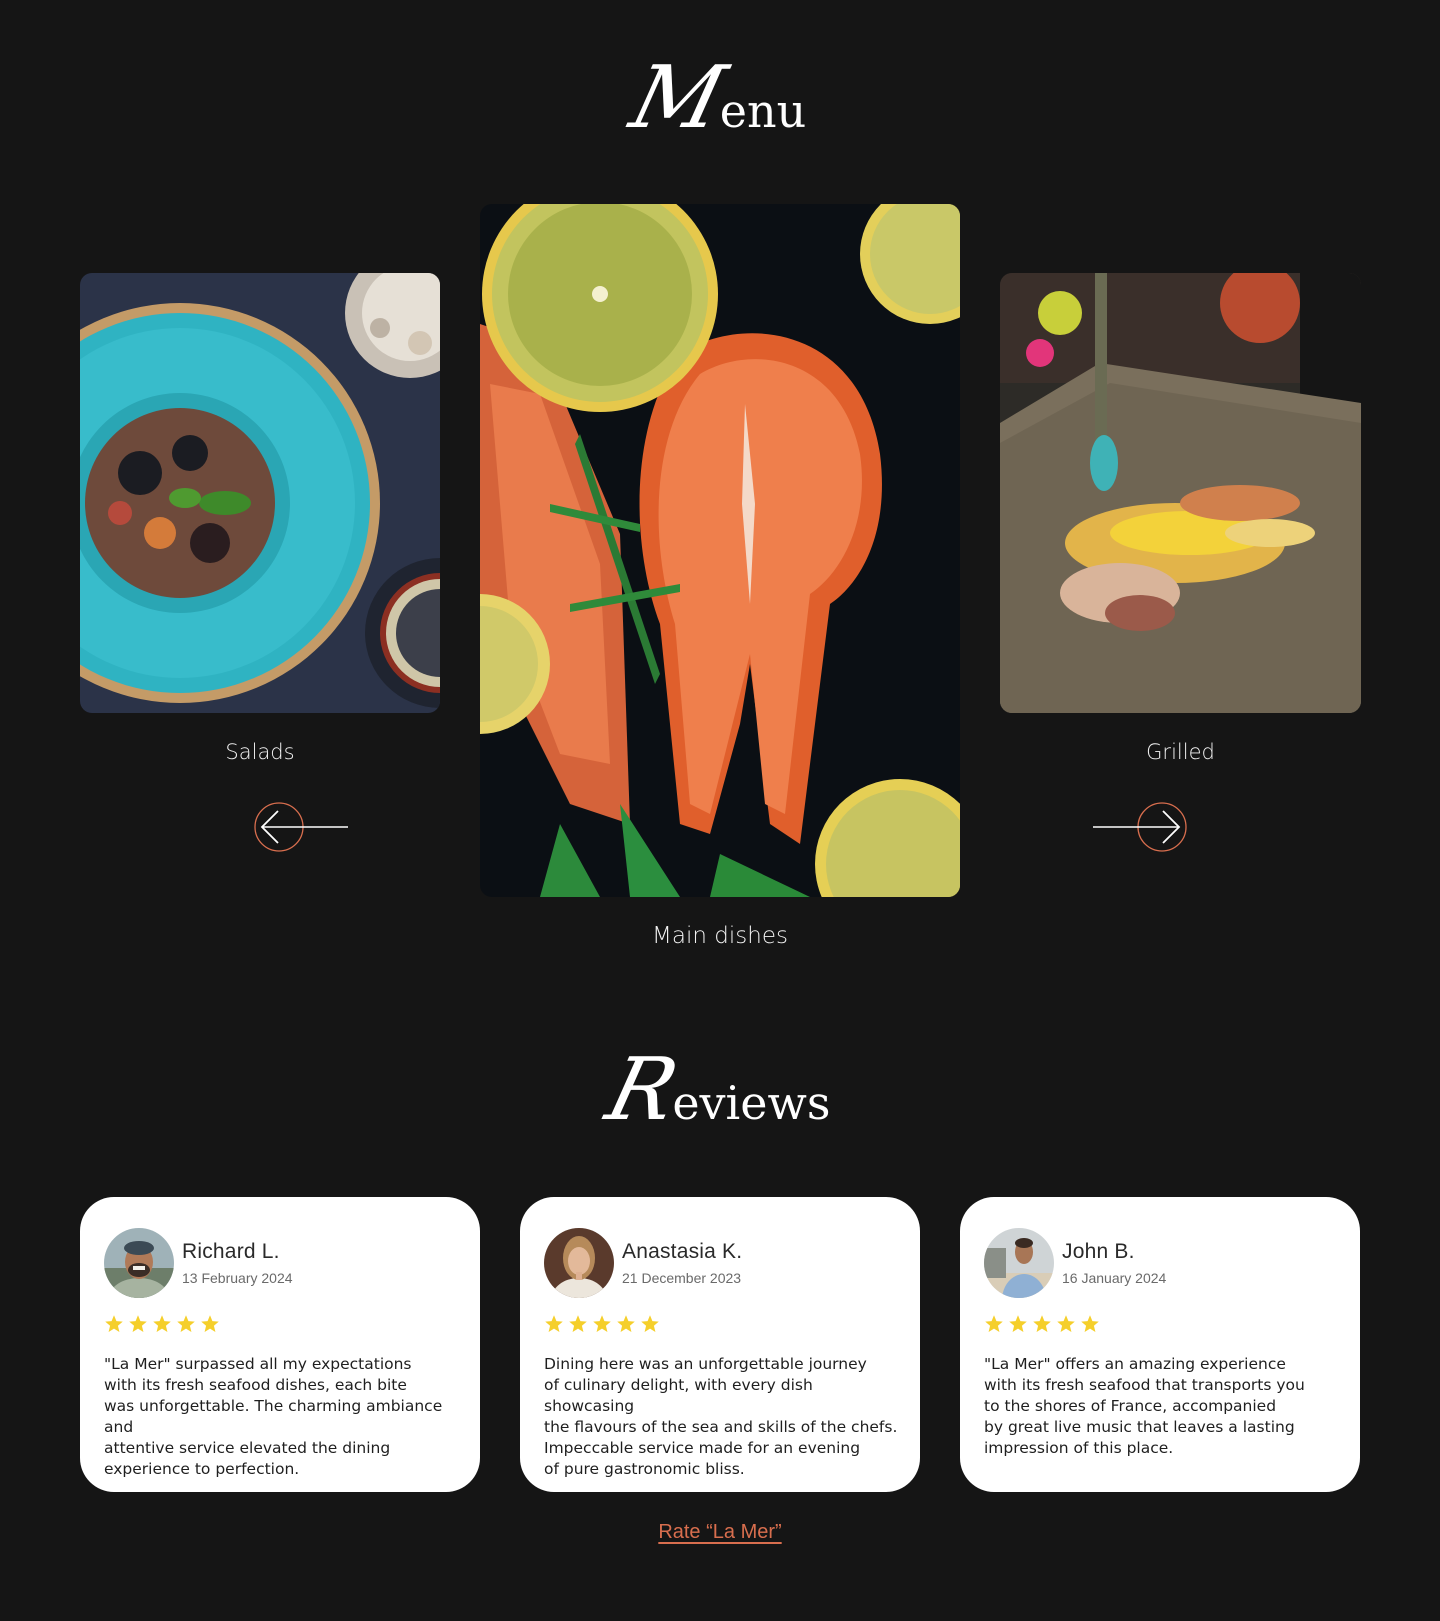 The width and height of the screenshot is (1440, 1621). What do you see at coordinates (677, 98) in the screenshot?
I see `menu-heading-initial: M` at bounding box center [677, 98].